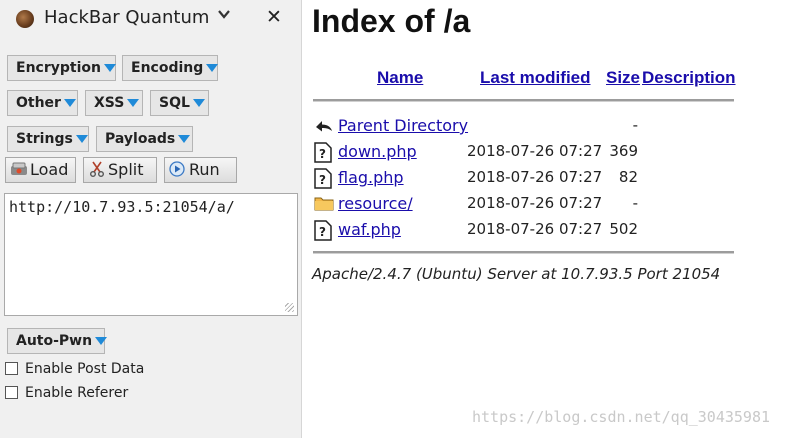 This screenshot has width=801, height=438. What do you see at coordinates (122, 207) in the screenshot?
I see `url-value: http://10.7.93.5:21054/a/` at bounding box center [122, 207].